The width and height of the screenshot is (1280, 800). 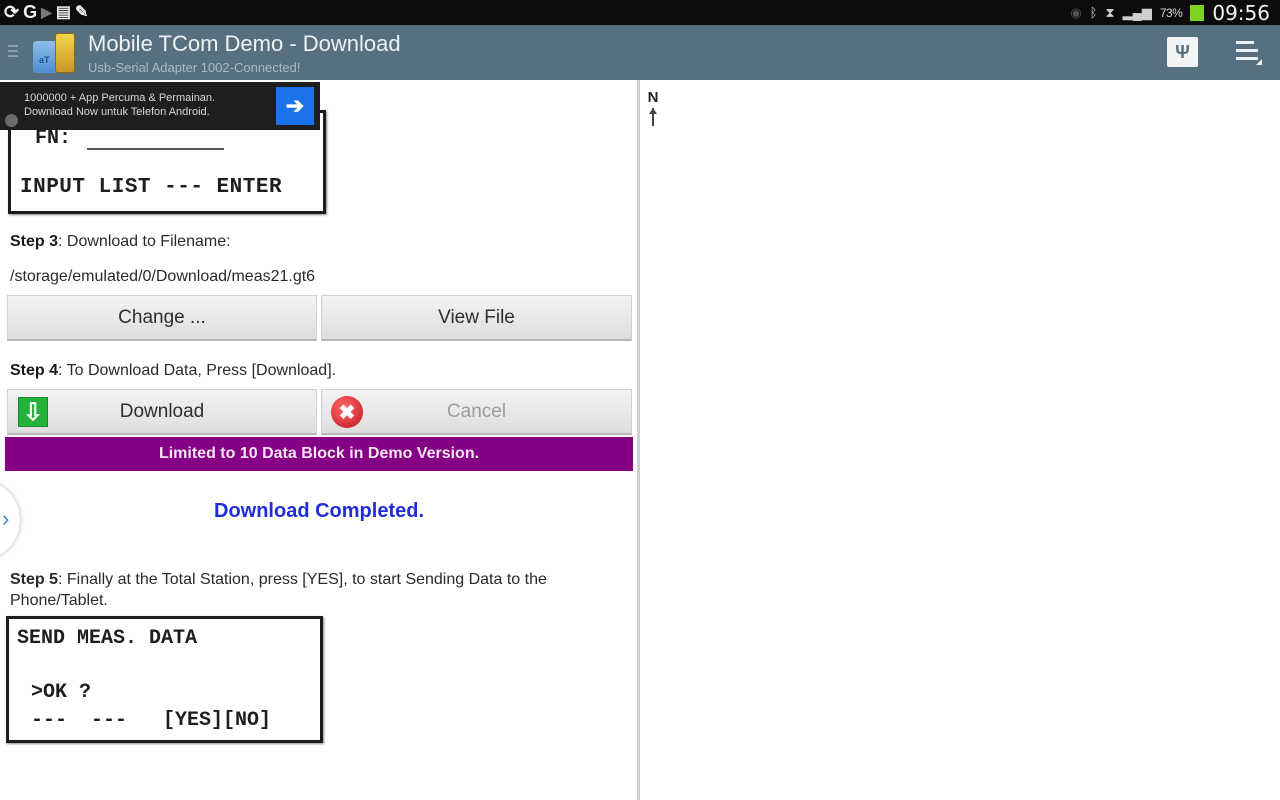 I want to click on step-4-label: Step 4, so click(x=34, y=370).